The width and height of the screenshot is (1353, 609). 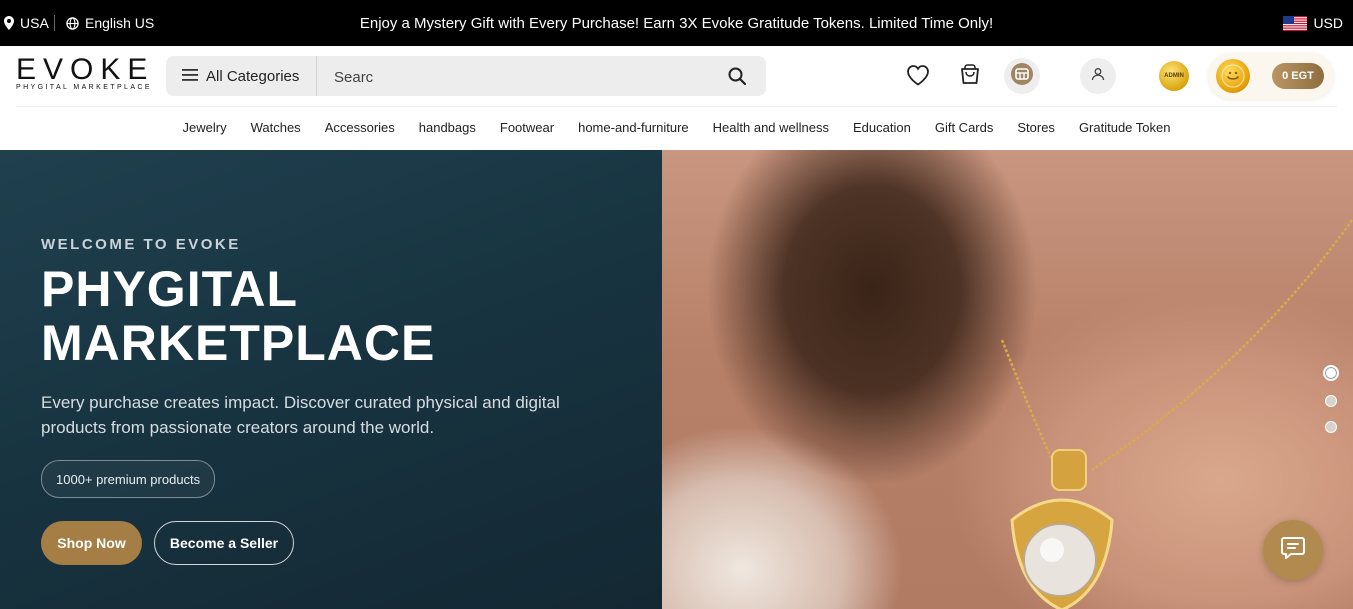 What do you see at coordinates (360, 127) in the screenshot?
I see `nav-item-accessories: Accessories` at bounding box center [360, 127].